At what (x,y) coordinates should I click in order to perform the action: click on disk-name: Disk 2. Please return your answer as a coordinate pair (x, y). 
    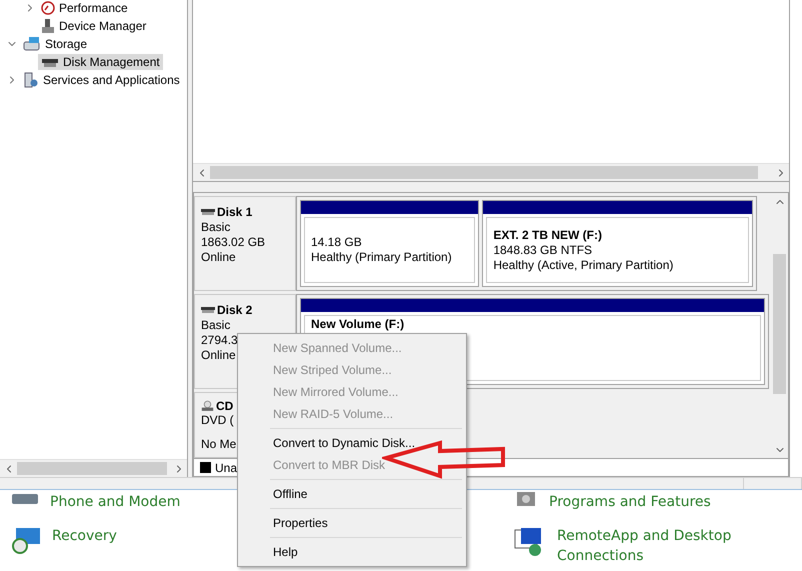
    Looking at the image, I should click on (245, 309).